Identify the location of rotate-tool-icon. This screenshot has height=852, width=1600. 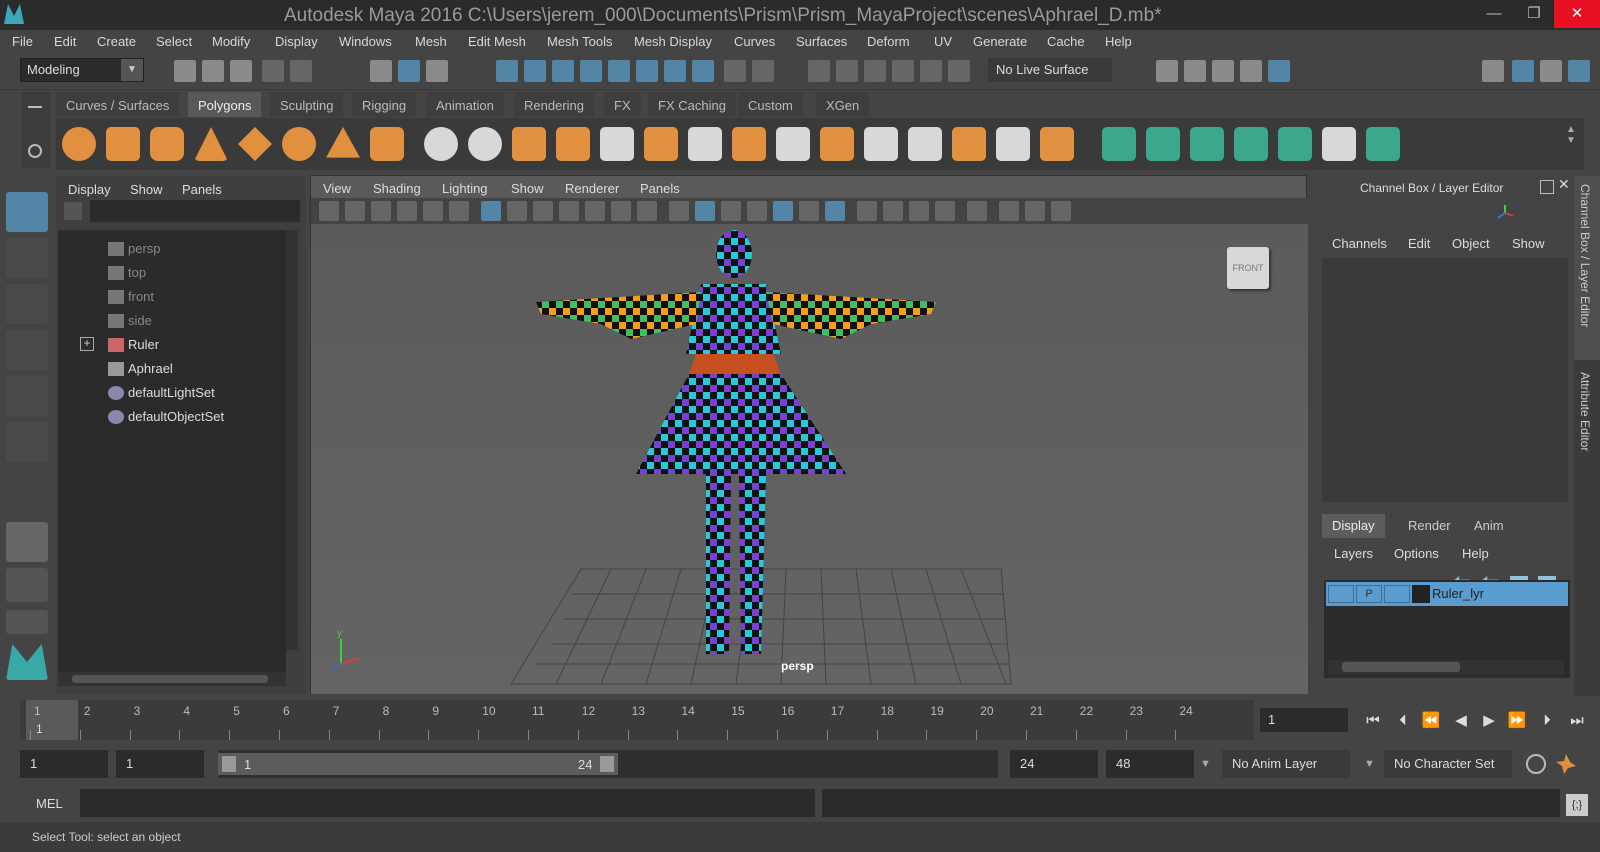
(27, 396).